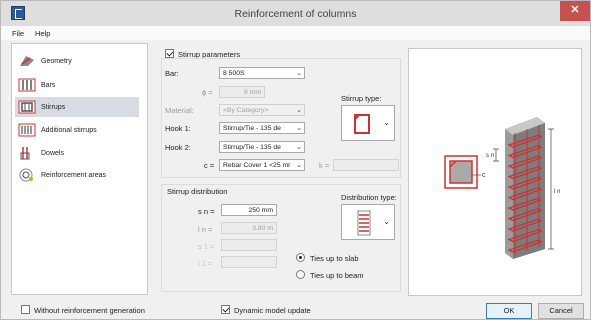 The width and height of the screenshot is (591, 320). Describe the element at coordinates (69, 130) in the screenshot. I see `sidebar-item-label: Additional stirrups` at that location.